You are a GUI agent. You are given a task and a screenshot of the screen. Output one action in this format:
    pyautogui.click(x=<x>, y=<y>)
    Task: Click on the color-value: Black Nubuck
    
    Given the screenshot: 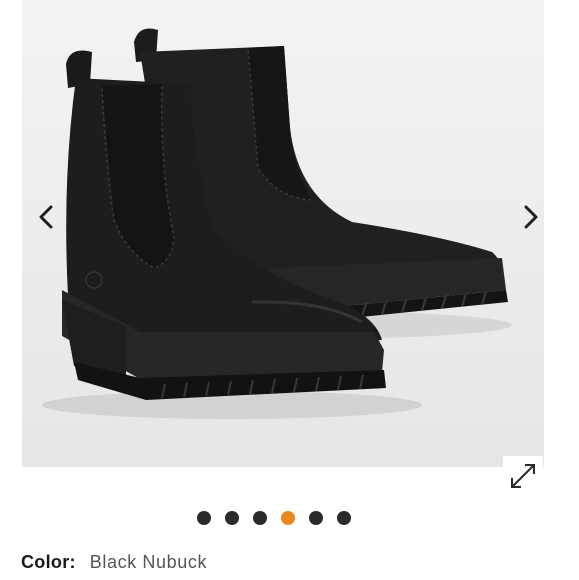 What is the action you would take?
    pyautogui.click(x=148, y=562)
    